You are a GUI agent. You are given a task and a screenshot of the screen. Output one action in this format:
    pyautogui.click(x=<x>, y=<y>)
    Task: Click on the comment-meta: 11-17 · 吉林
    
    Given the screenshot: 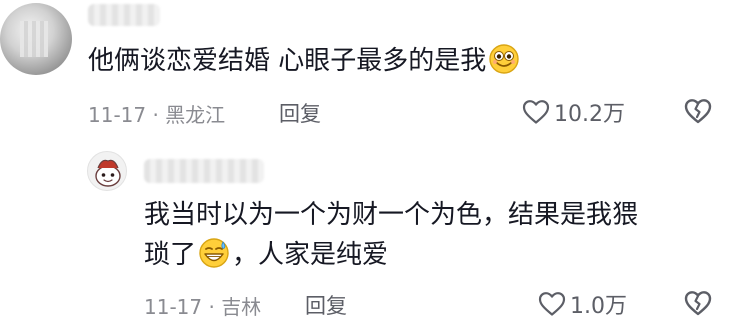 What is the action you would take?
    pyautogui.click(x=203, y=307)
    